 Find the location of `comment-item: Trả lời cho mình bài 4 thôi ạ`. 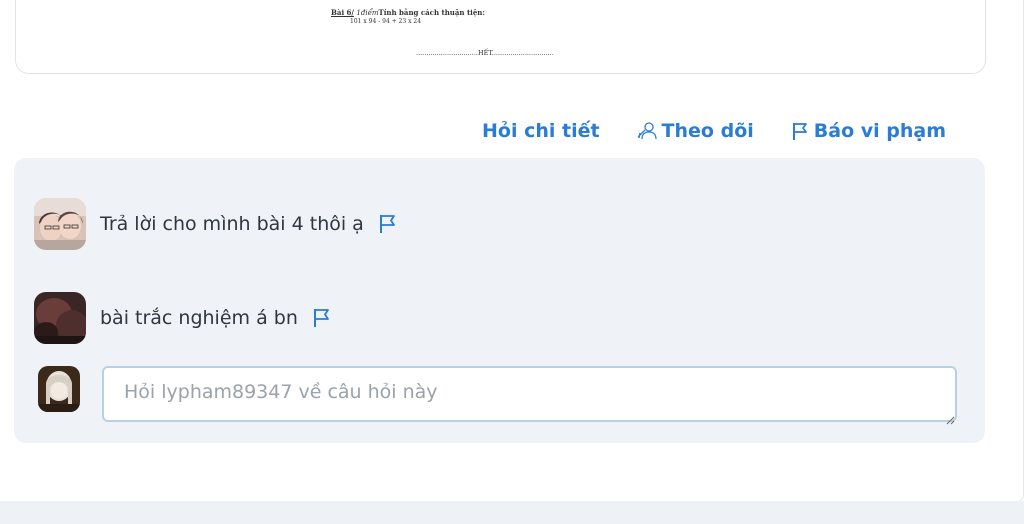

comment-item: Trả lời cho mình bài 4 thôi ạ is located at coordinates (216, 224).